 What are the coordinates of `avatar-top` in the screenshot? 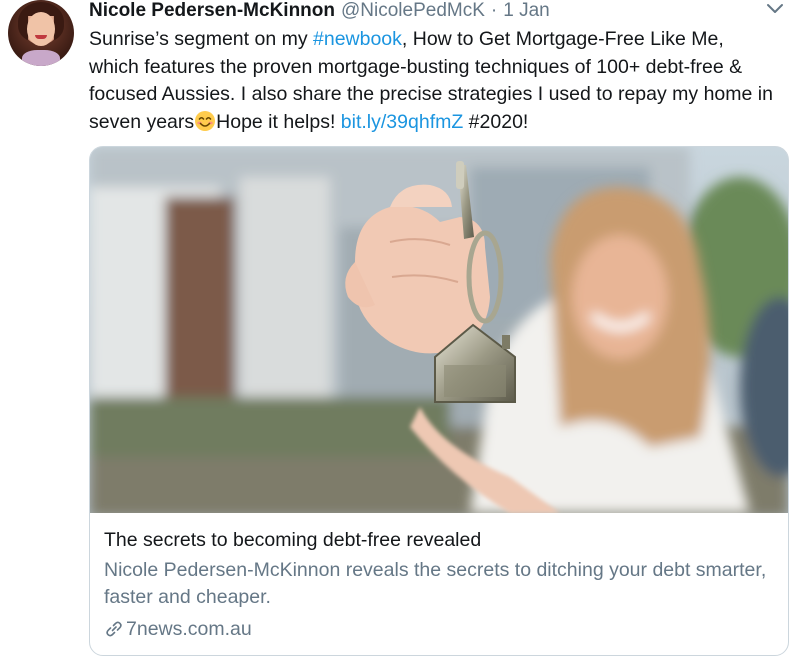 It's located at (41, 58).